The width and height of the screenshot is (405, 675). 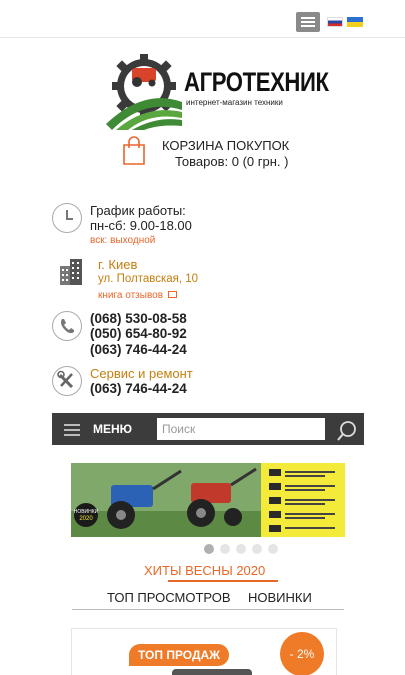 I want to click on schedule-weekdays: пн-сб: 9.00-18.00, so click(x=141, y=225).